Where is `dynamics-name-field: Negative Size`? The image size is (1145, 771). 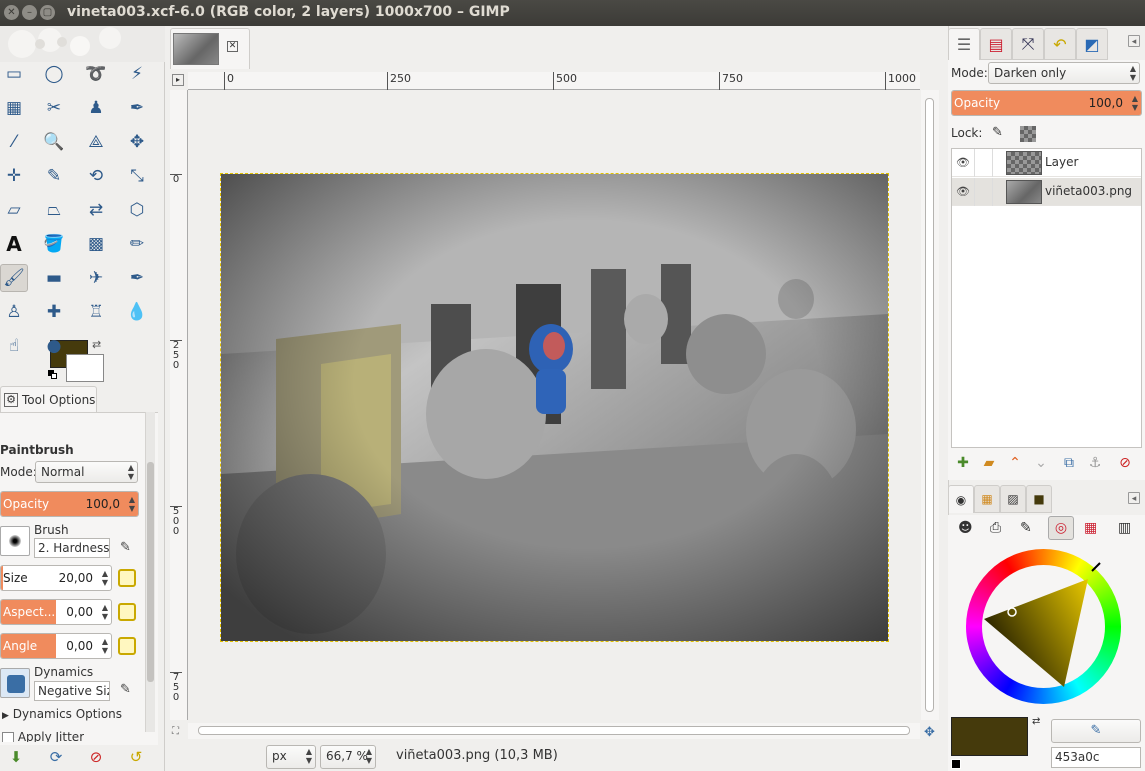
dynamics-name-field: Negative Size is located at coordinates (72, 691).